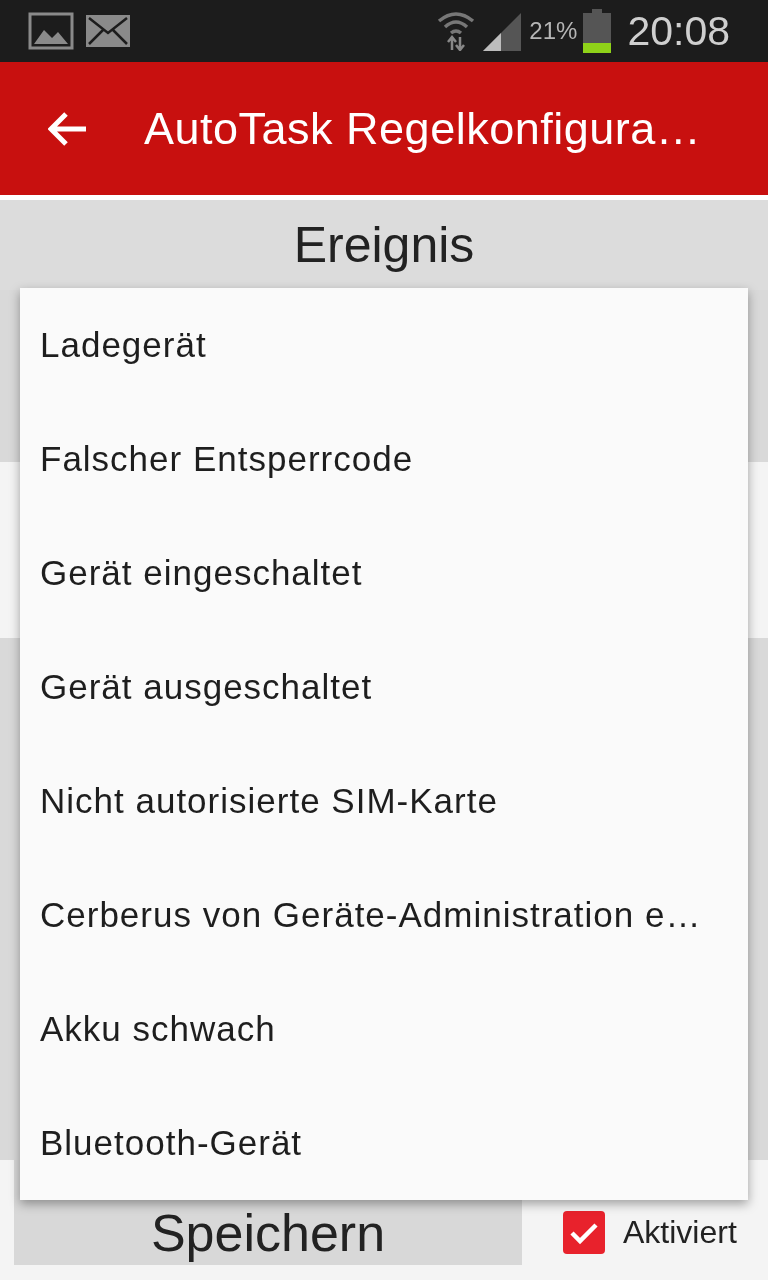  I want to click on battery-percent: 21%, so click(553, 31).